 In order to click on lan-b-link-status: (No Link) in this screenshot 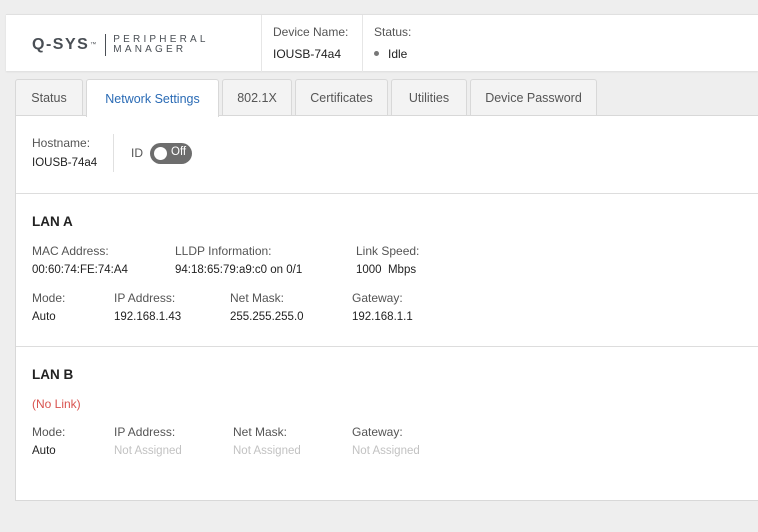, I will do `click(56, 404)`.